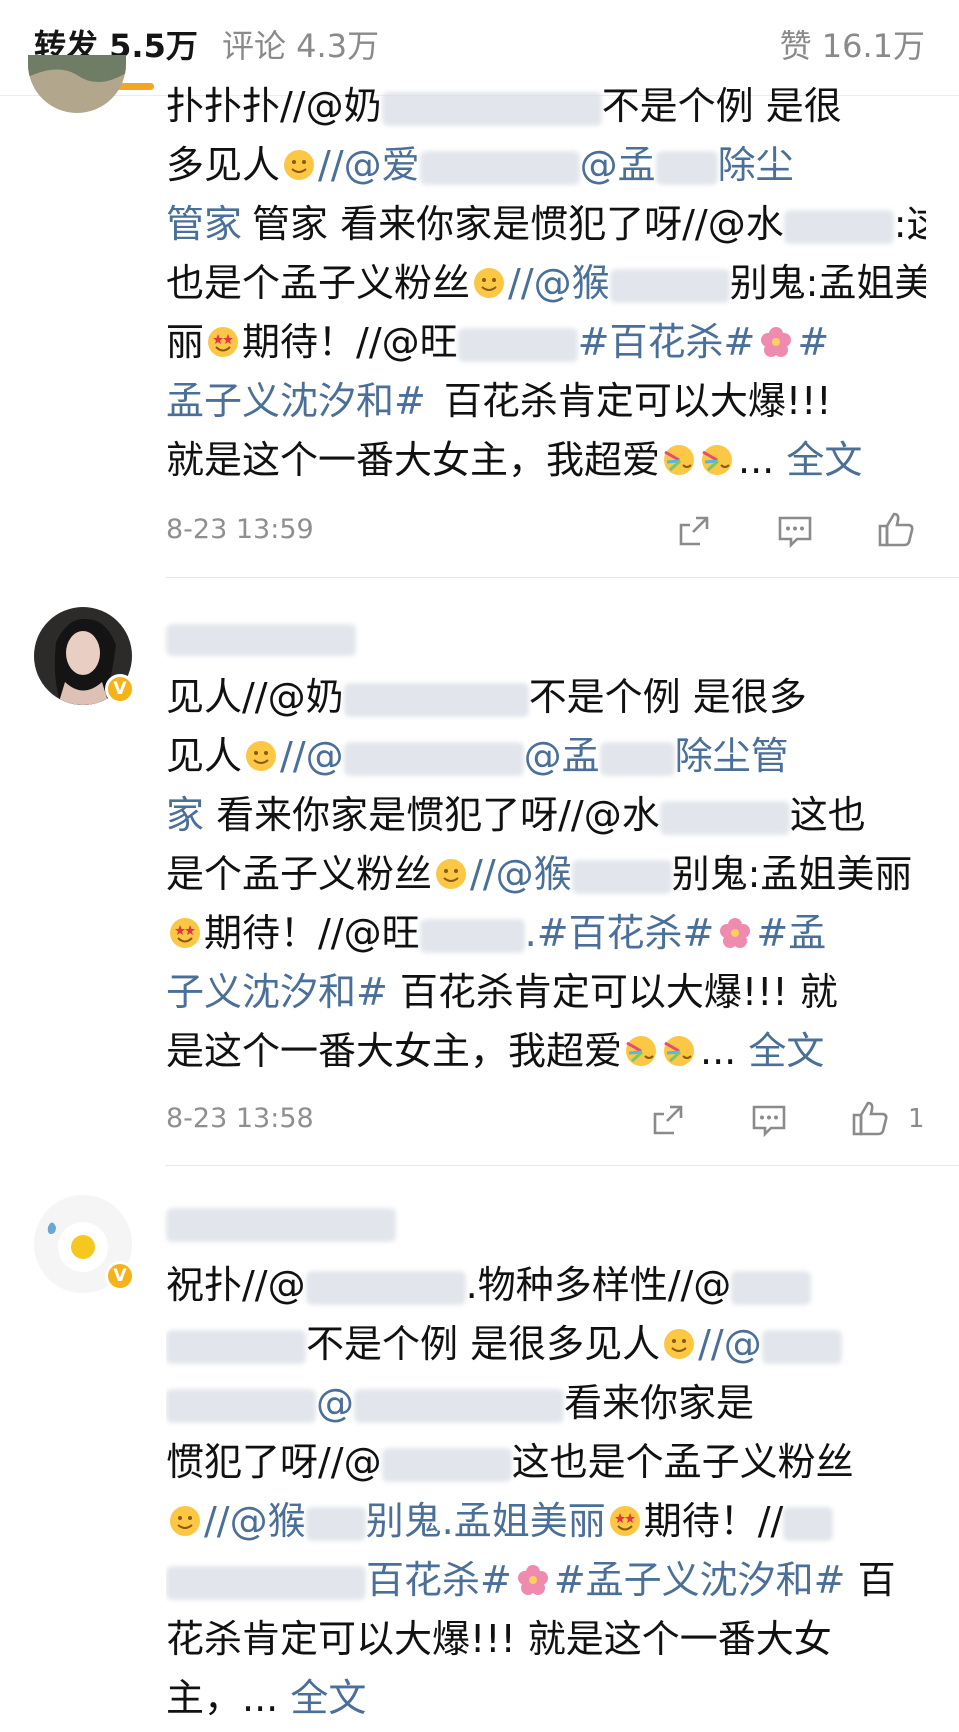  I want to click on comment-line: 就是这个一番大女主，我超爱... 全文, so click(546, 460).